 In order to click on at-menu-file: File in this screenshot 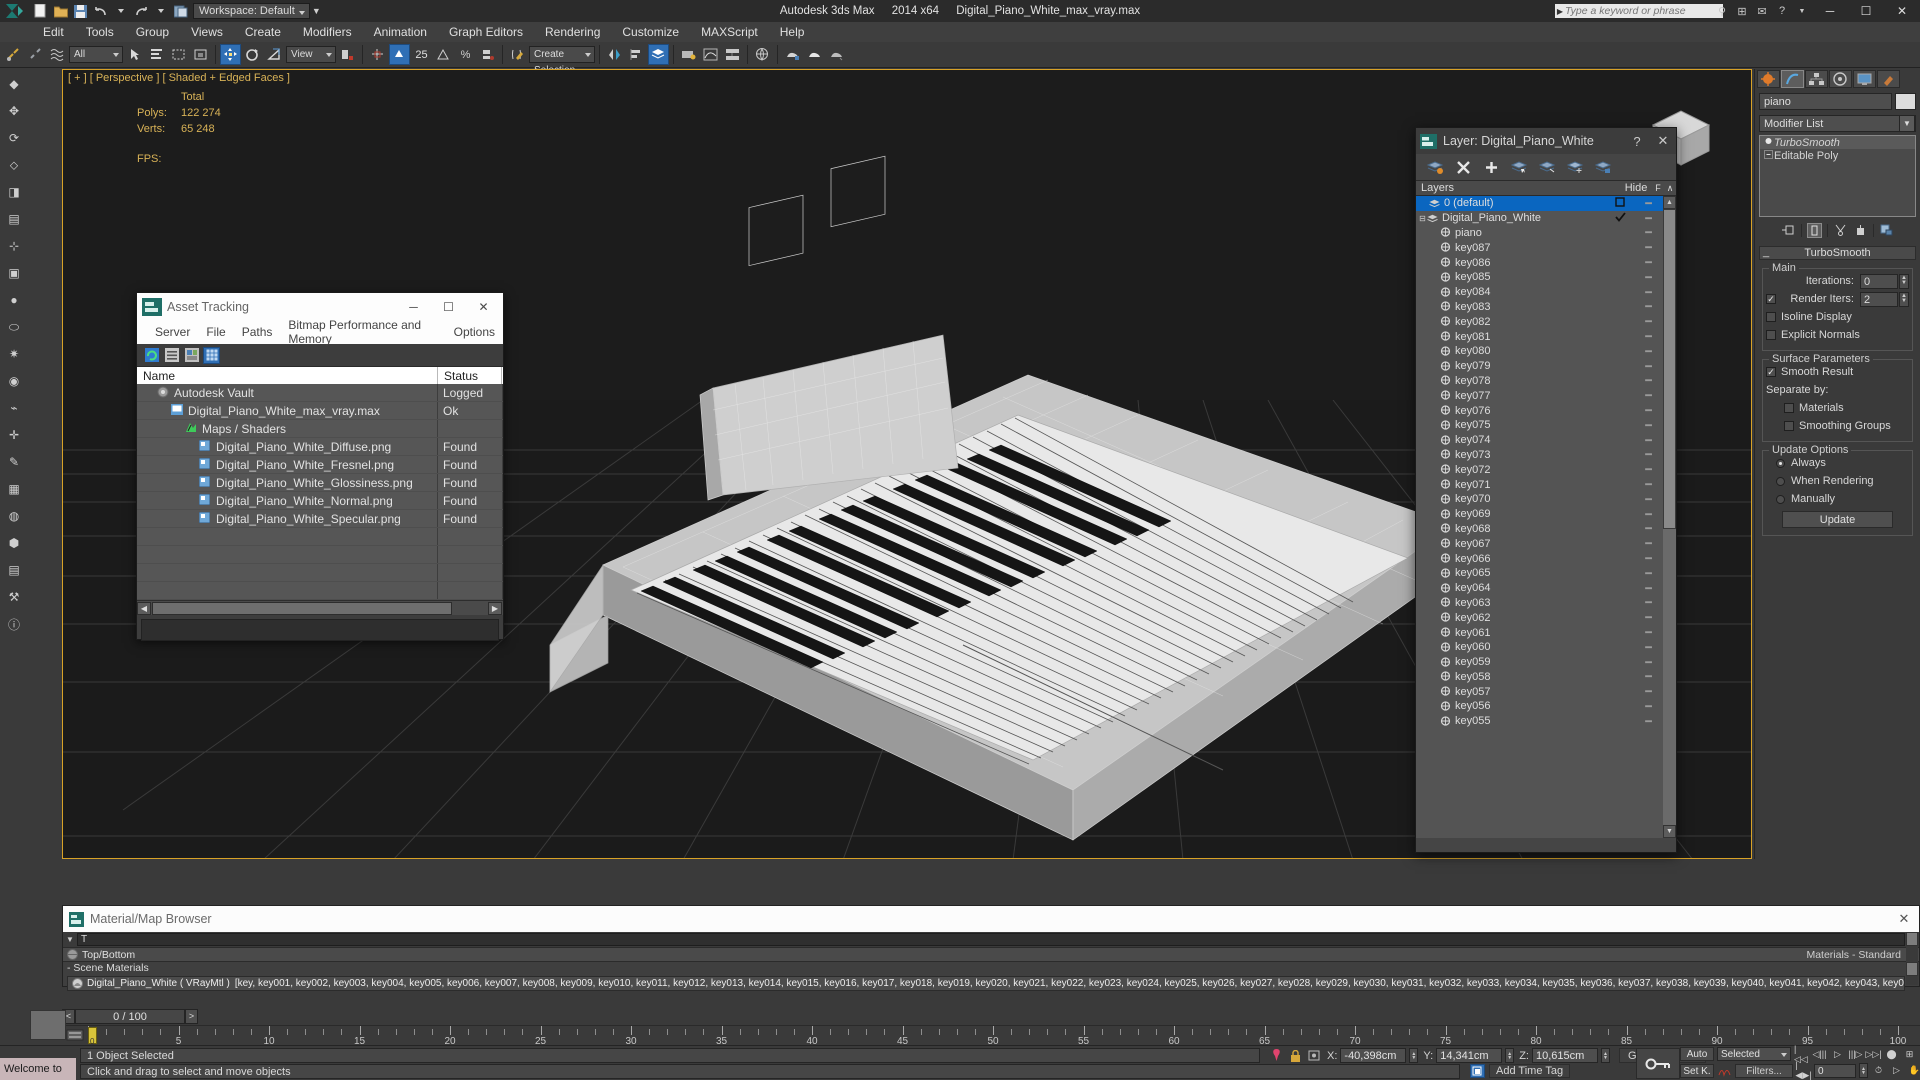, I will do `click(215, 332)`.